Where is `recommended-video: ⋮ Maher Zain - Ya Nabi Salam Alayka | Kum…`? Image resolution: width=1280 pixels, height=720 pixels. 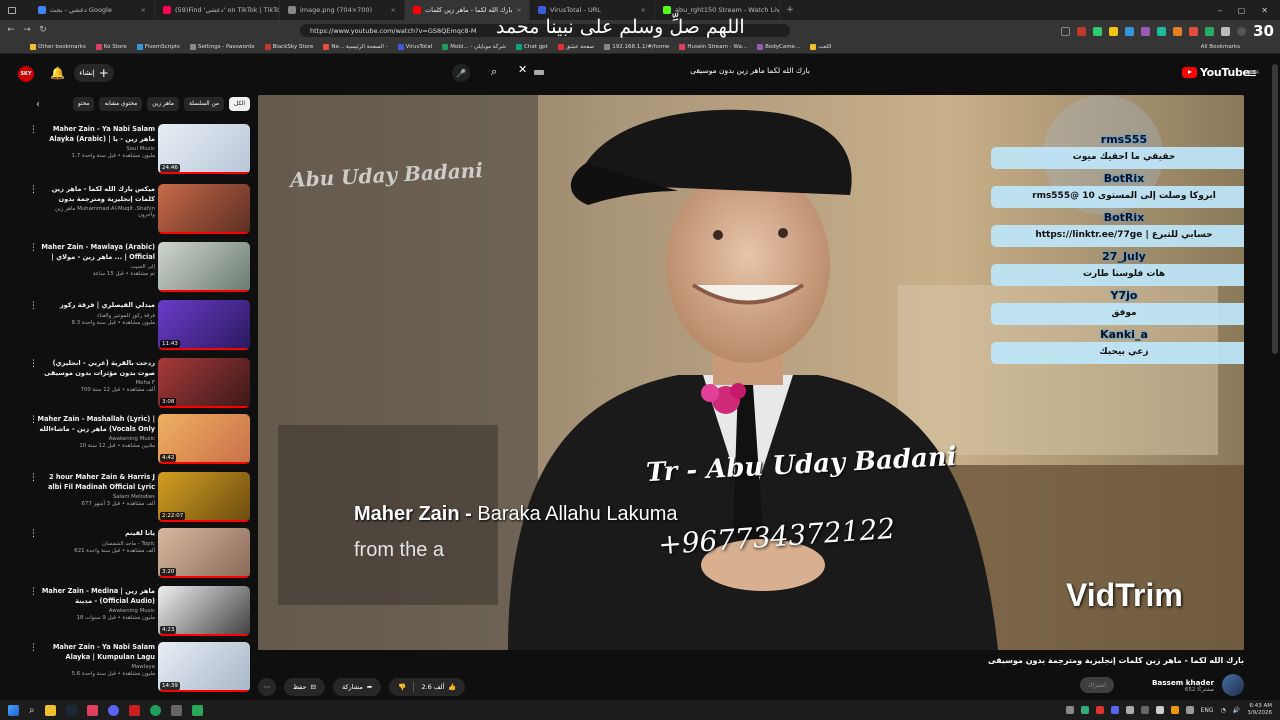 recommended-video: ⋮ Maher Zain - Ya Nabi Salam Alayka | Kum… is located at coordinates (139, 667).